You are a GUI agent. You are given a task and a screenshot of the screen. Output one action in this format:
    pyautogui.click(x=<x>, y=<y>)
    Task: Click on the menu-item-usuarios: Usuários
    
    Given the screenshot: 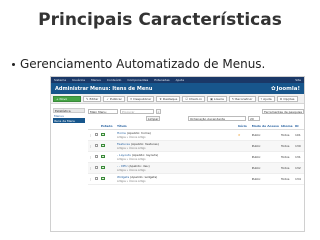 What is the action you would take?
    pyautogui.click(x=78, y=80)
    